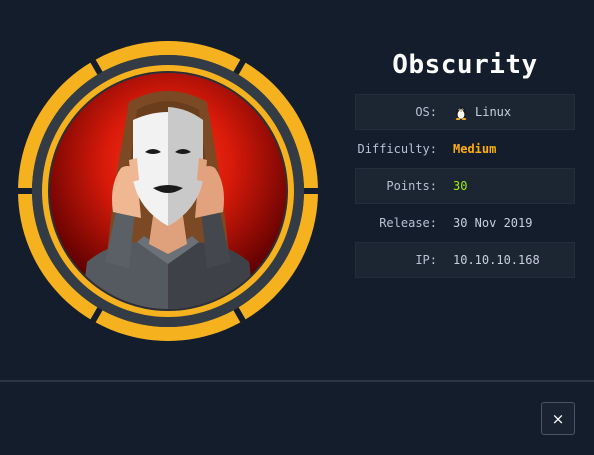 Image resolution: width=594 pixels, height=455 pixels. I want to click on os-value: Linux, so click(514, 112).